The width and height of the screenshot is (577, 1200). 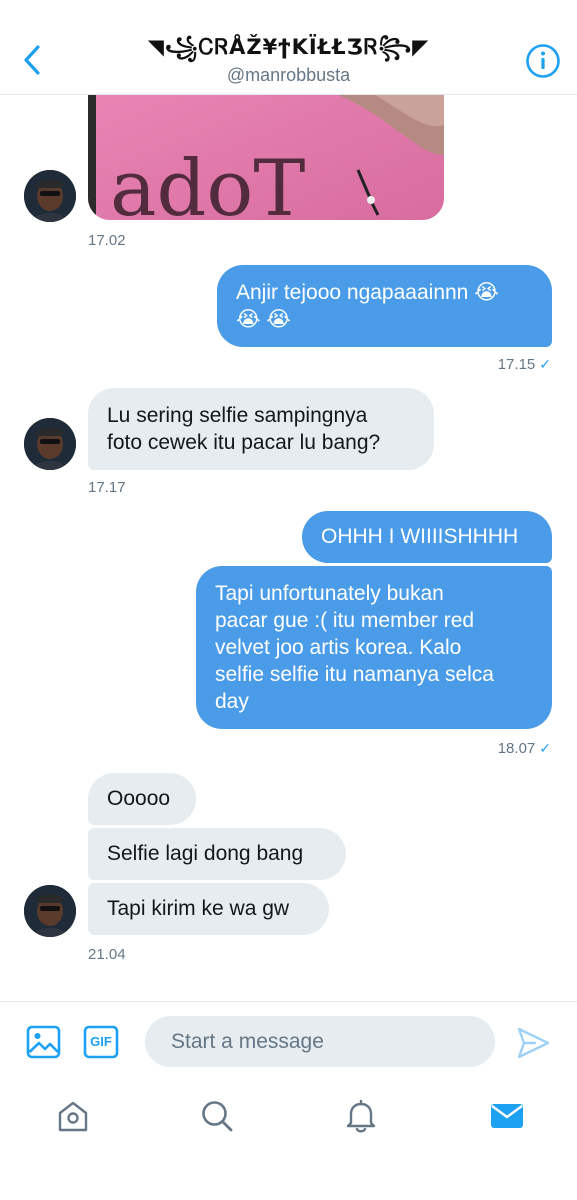 I want to click on message-text-line: Selfie lagi dong bang, so click(x=205, y=853).